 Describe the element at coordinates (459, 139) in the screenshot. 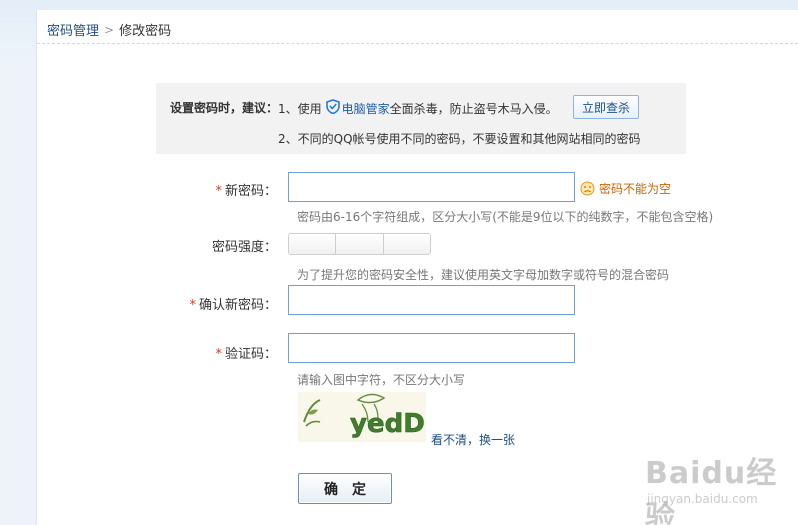

I see `tip-line-2: 2、不同的QQ帐号使用不同的密码，不要设置和其他网站相同的密码` at that location.